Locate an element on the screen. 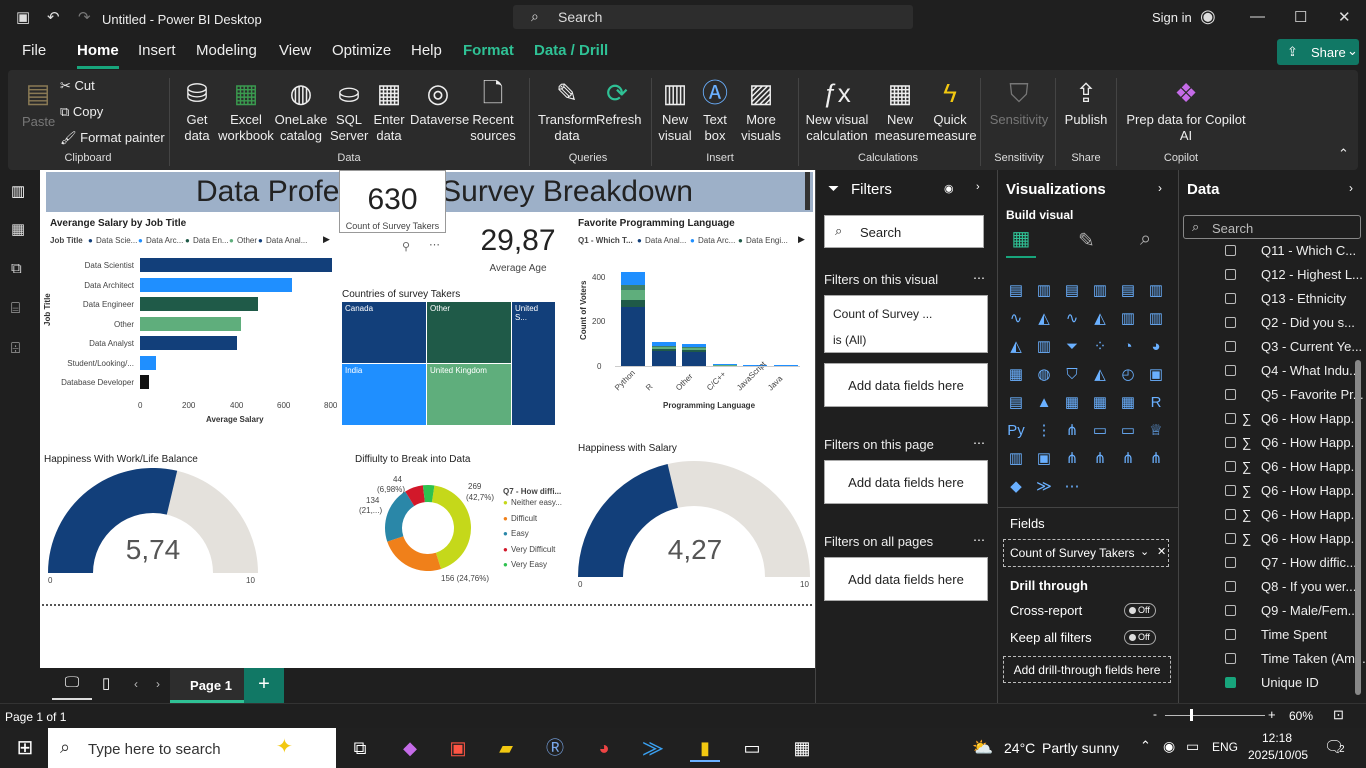 The height and width of the screenshot is (768, 1366). menu-help: Help is located at coordinates (426, 50).